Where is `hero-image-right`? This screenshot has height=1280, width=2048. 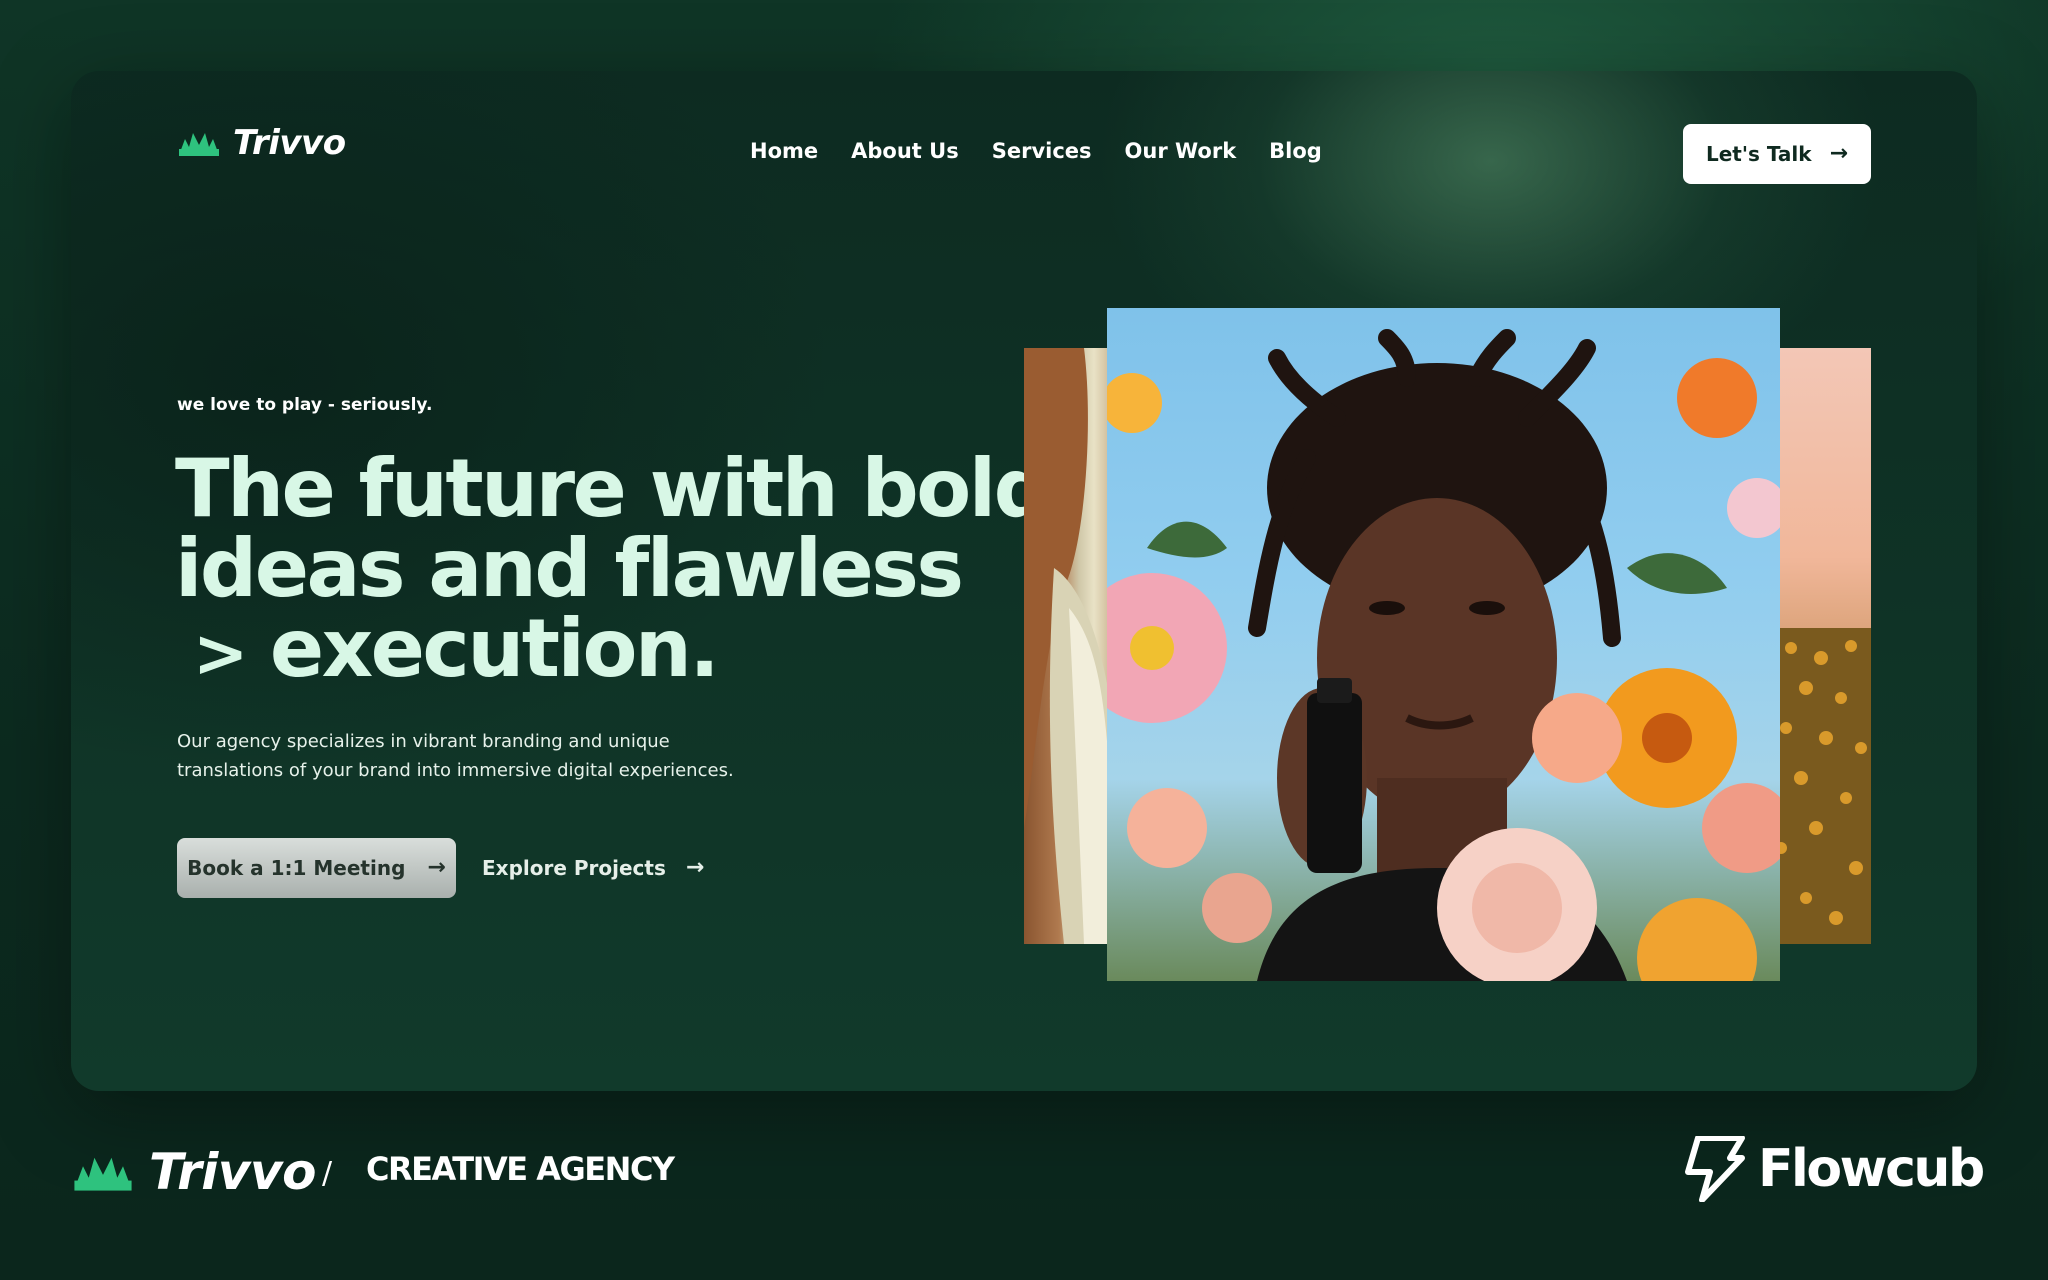
hero-image-right is located at coordinates (1821, 646).